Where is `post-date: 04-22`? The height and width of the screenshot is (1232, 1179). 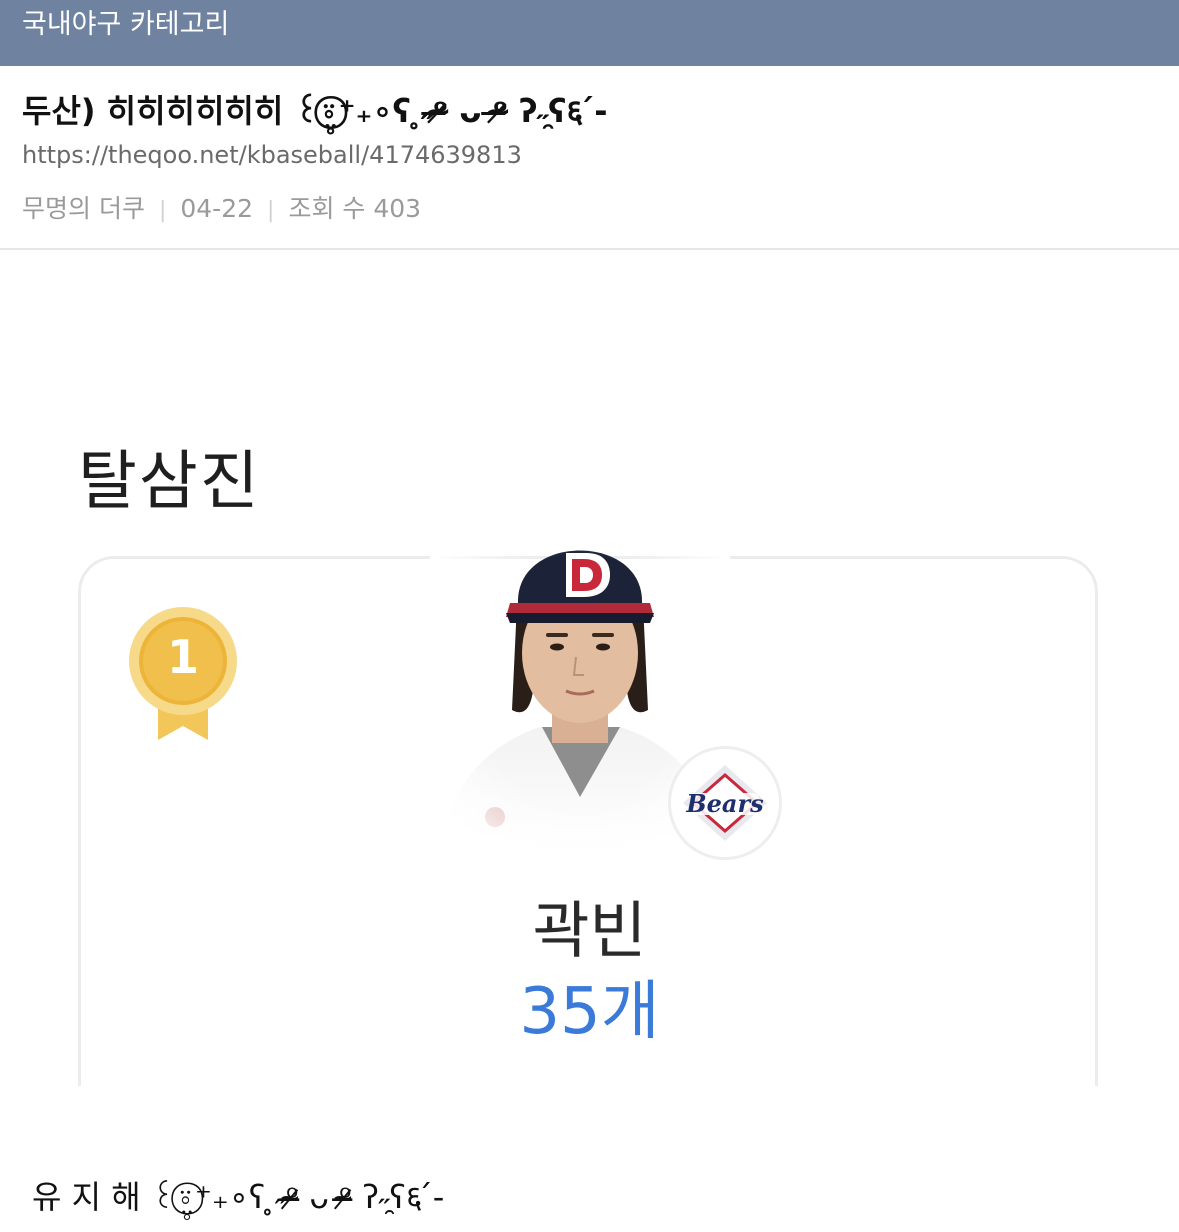 post-date: 04-22 is located at coordinates (217, 208).